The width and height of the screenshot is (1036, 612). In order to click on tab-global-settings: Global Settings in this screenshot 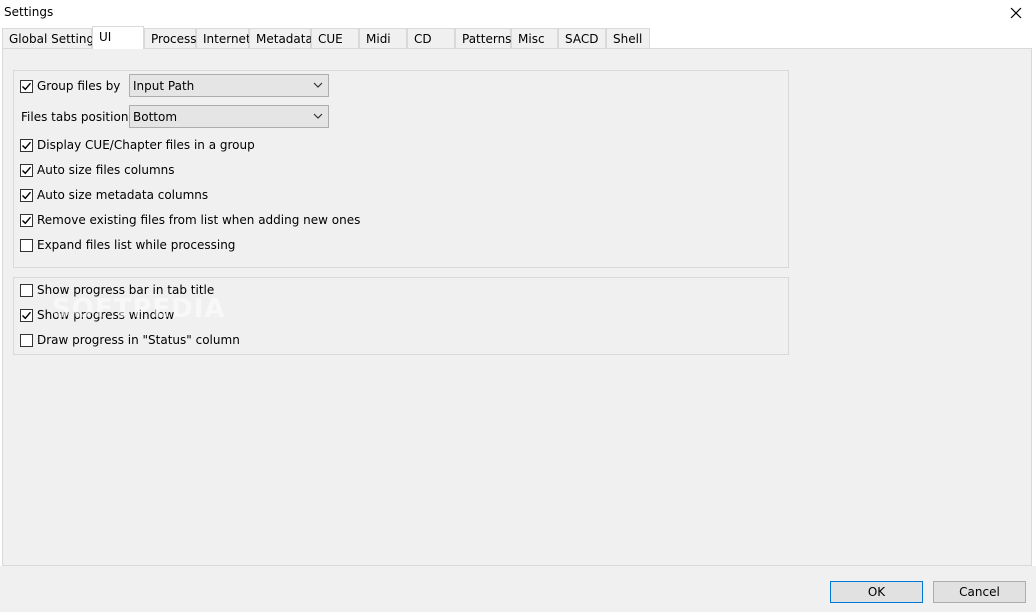, I will do `click(51, 38)`.